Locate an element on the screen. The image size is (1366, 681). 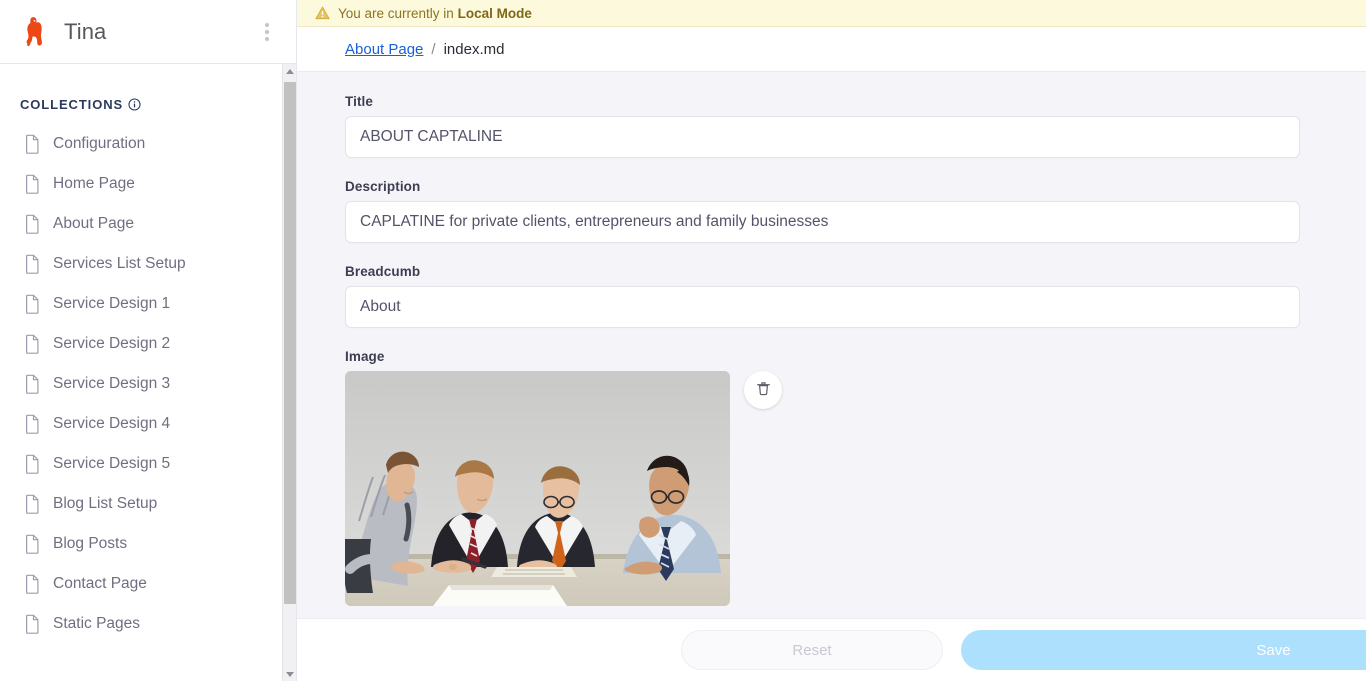
scroll-down-arrow-icon is located at coordinates (289, 674).